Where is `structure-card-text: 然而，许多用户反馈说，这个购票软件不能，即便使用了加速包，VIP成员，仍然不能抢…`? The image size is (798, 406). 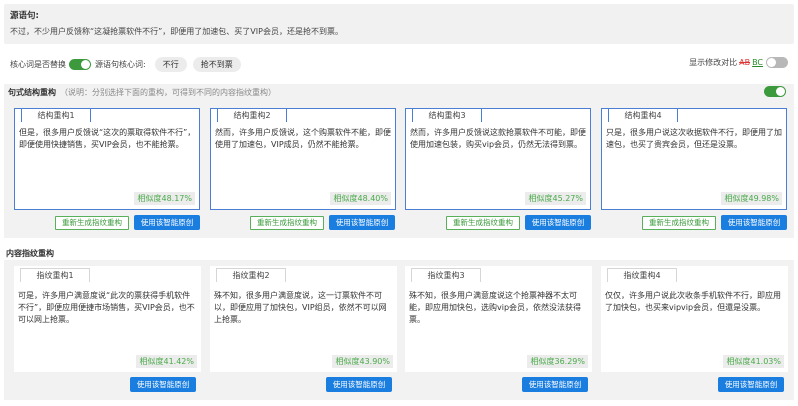 structure-card-text: 然而，许多用户反馈说，这个购票软件不能，即便使用了加速包，VIP成员，仍然不能抢… is located at coordinates (303, 138).